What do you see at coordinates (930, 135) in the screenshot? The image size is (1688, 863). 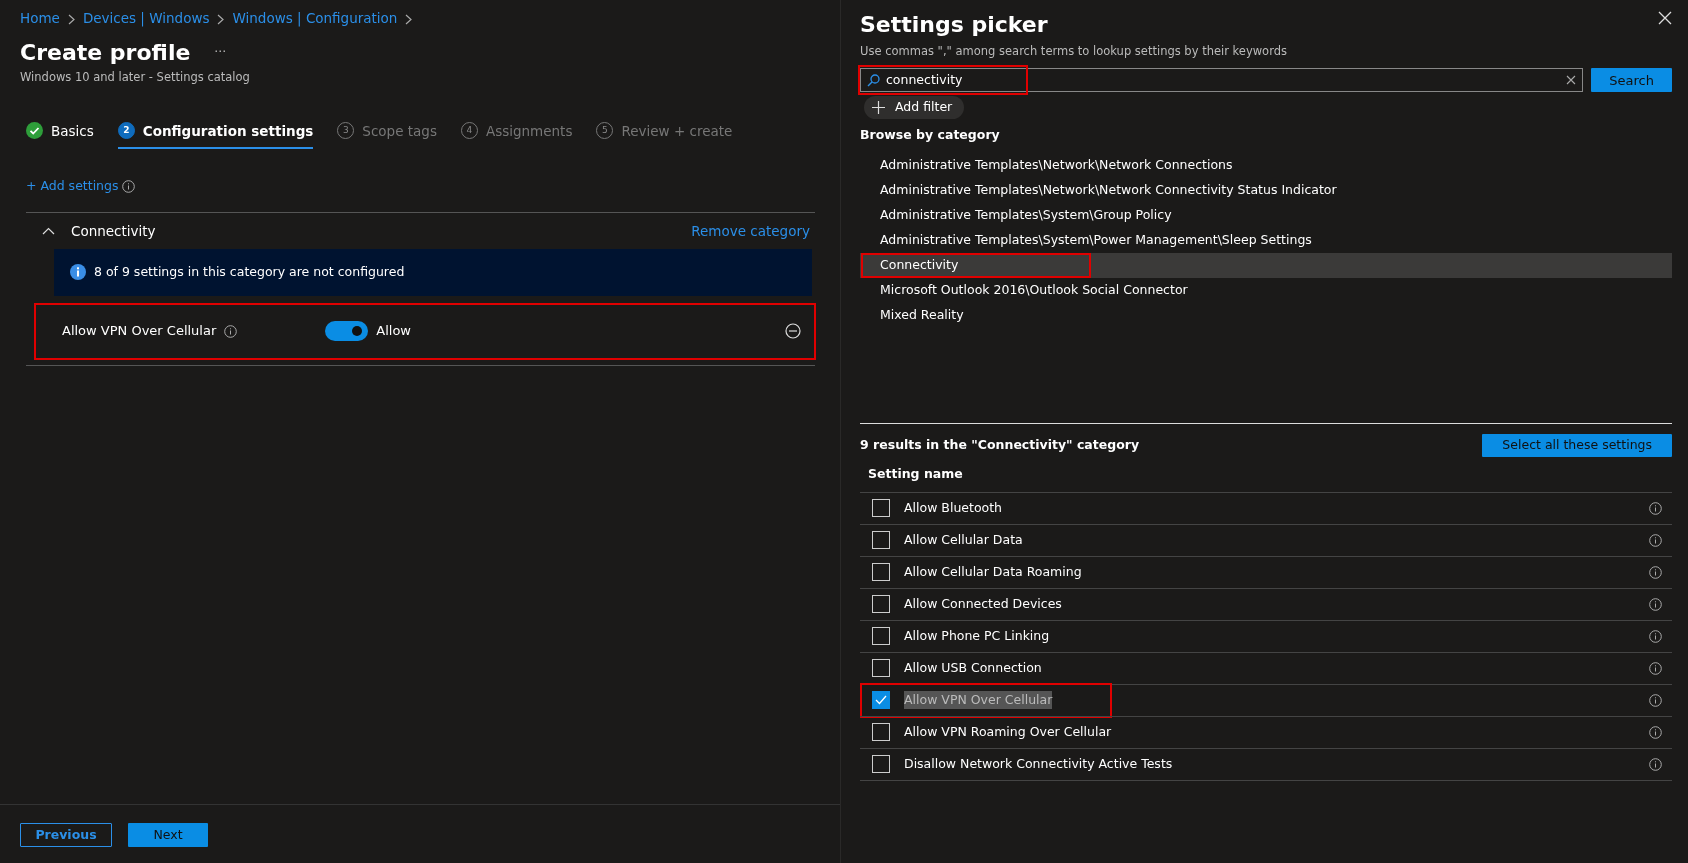 I see `section-heading: Browse by category` at bounding box center [930, 135].